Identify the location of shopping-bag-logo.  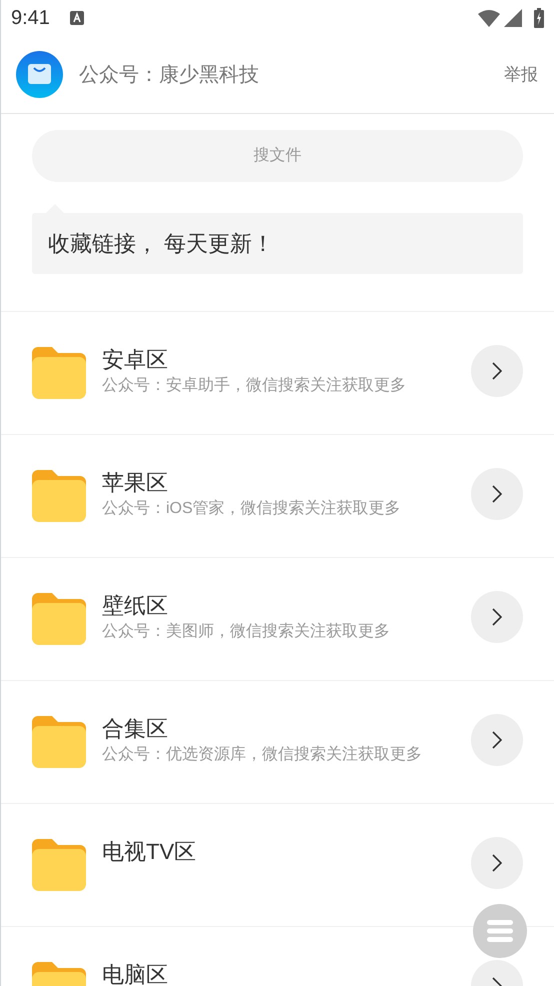
(39, 74).